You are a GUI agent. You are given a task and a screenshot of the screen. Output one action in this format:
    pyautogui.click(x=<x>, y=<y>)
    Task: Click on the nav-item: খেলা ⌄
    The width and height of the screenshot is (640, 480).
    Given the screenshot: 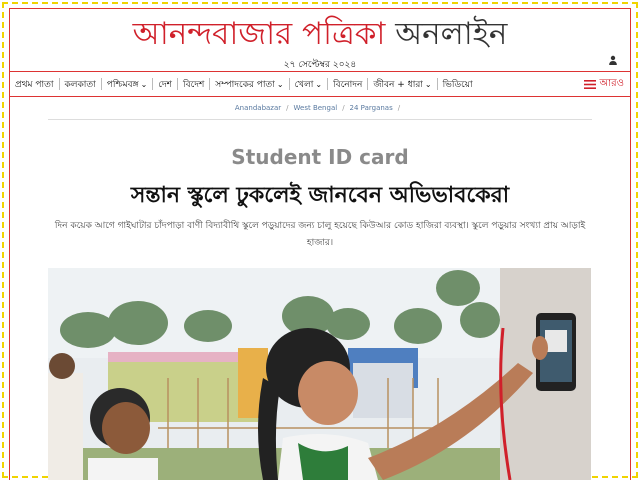 What is the action you would take?
    pyautogui.click(x=309, y=84)
    